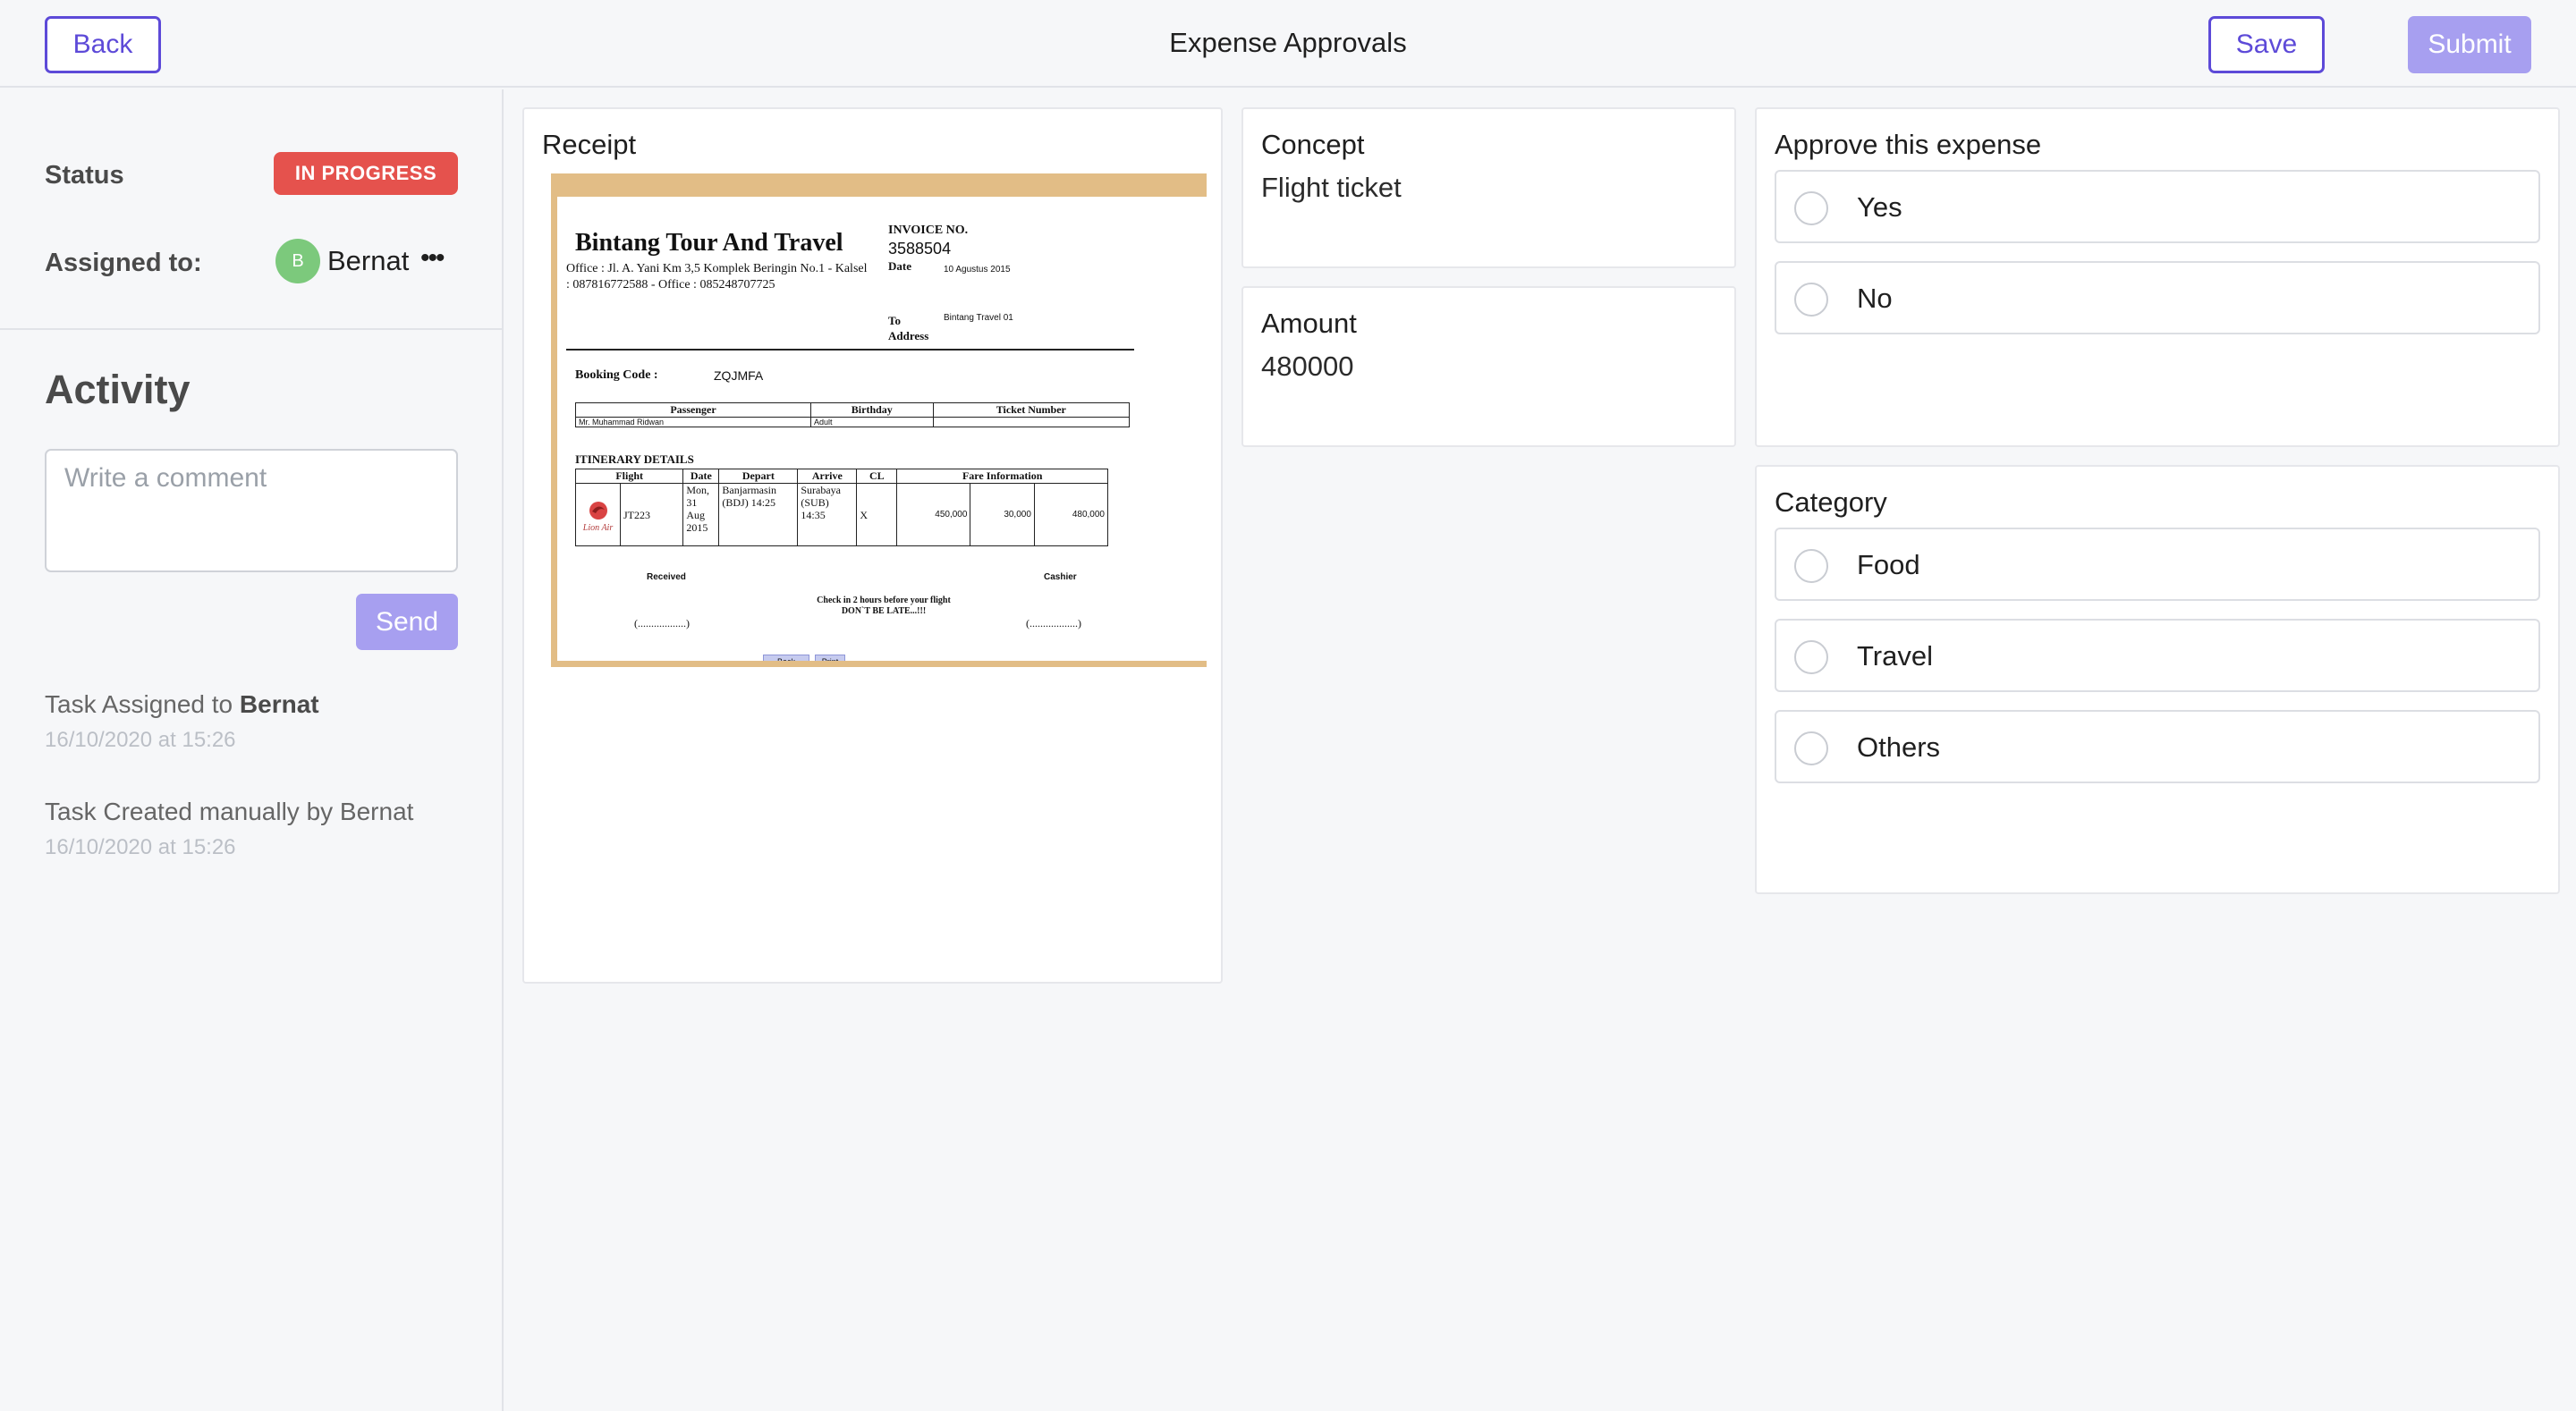  Describe the element at coordinates (1002, 514) in the screenshot. I see `itin-tax: 30,000` at that location.